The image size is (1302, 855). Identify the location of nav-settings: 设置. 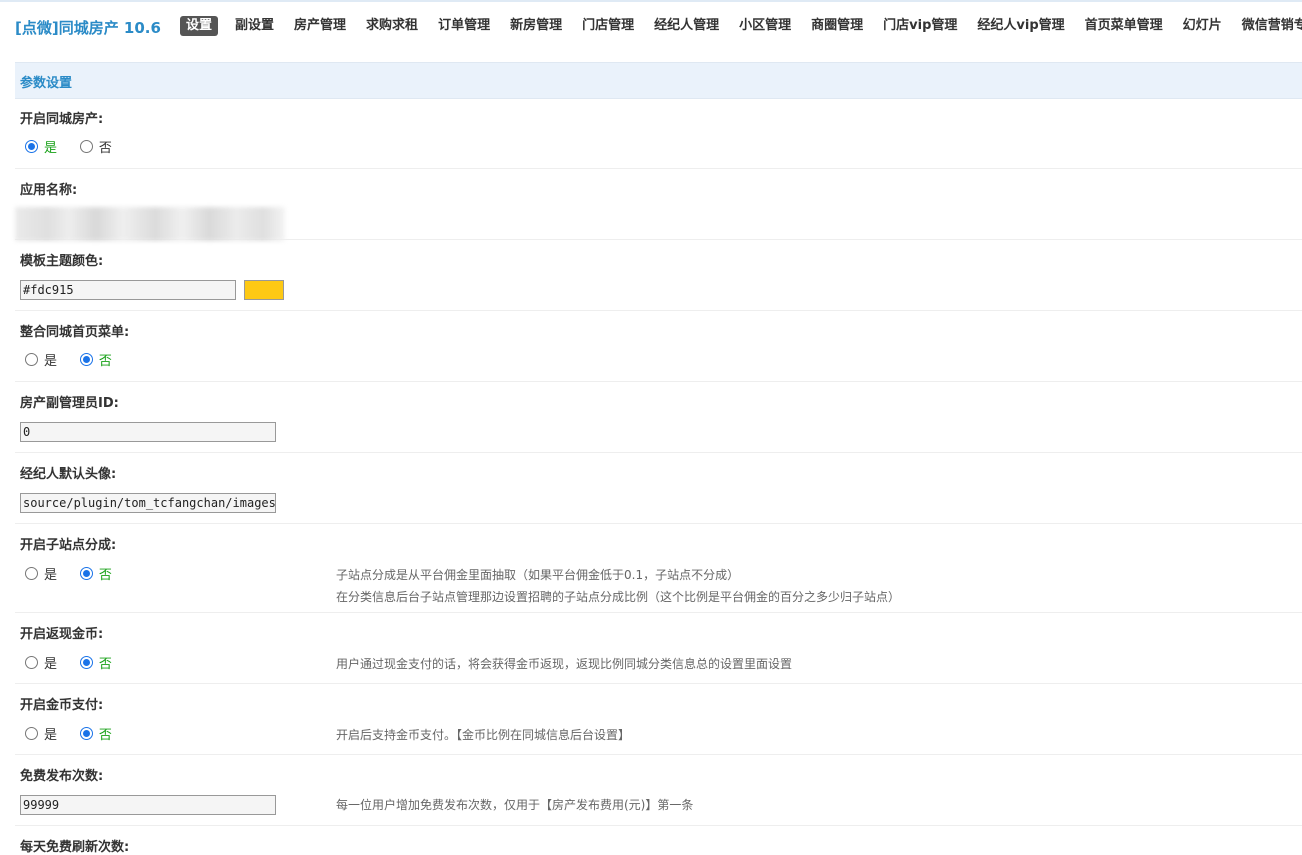
(199, 26).